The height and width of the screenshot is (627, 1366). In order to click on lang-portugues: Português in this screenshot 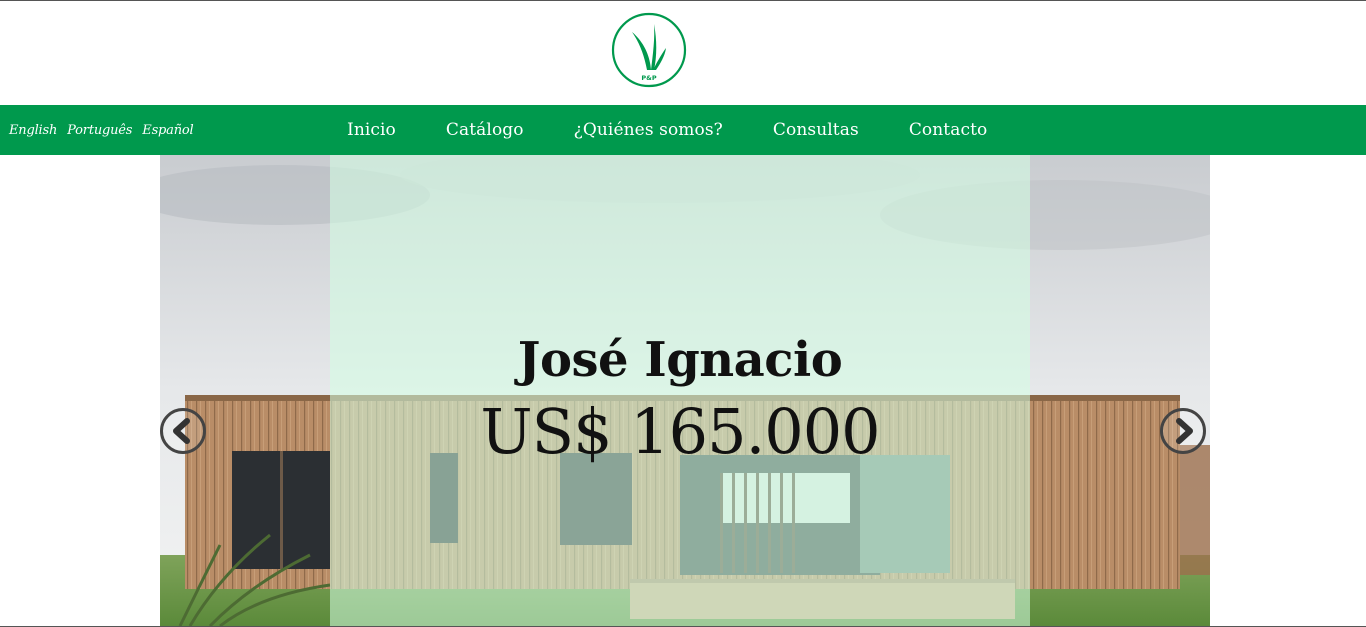, I will do `click(99, 130)`.